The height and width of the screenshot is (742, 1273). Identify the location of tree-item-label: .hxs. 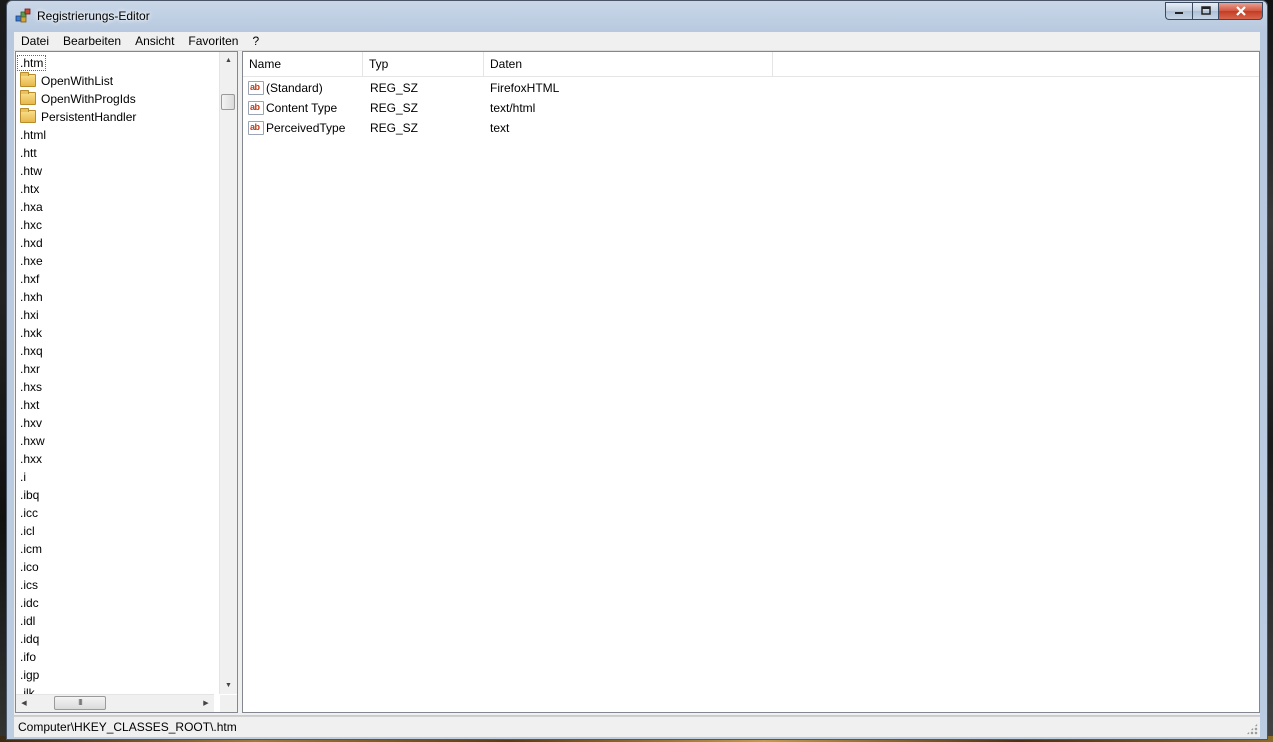
(31, 387).